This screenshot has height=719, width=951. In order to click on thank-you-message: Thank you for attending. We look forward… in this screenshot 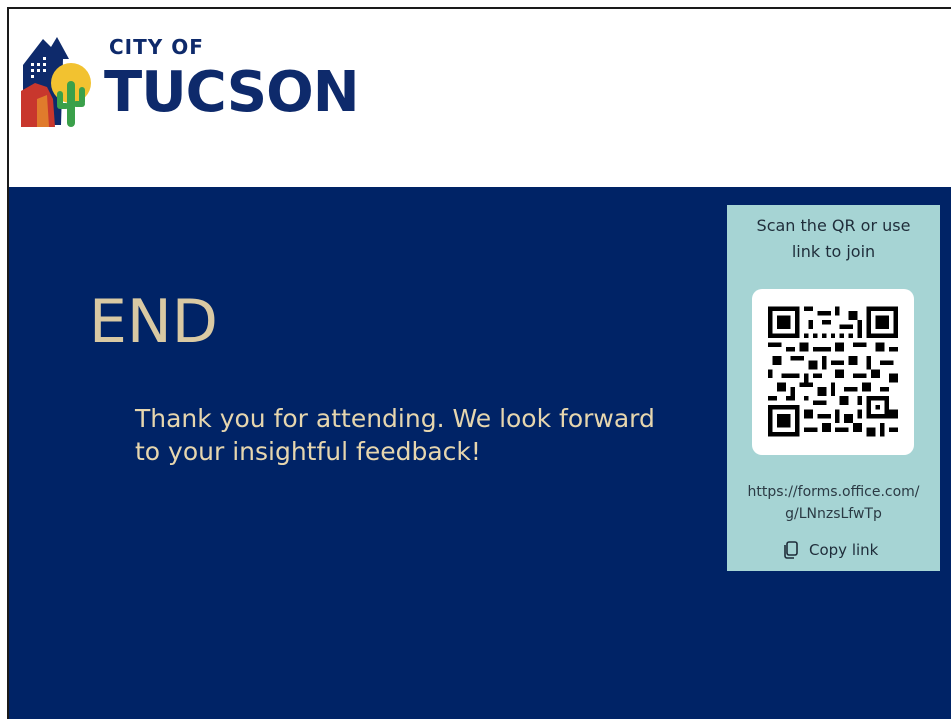, I will do `click(395, 435)`.